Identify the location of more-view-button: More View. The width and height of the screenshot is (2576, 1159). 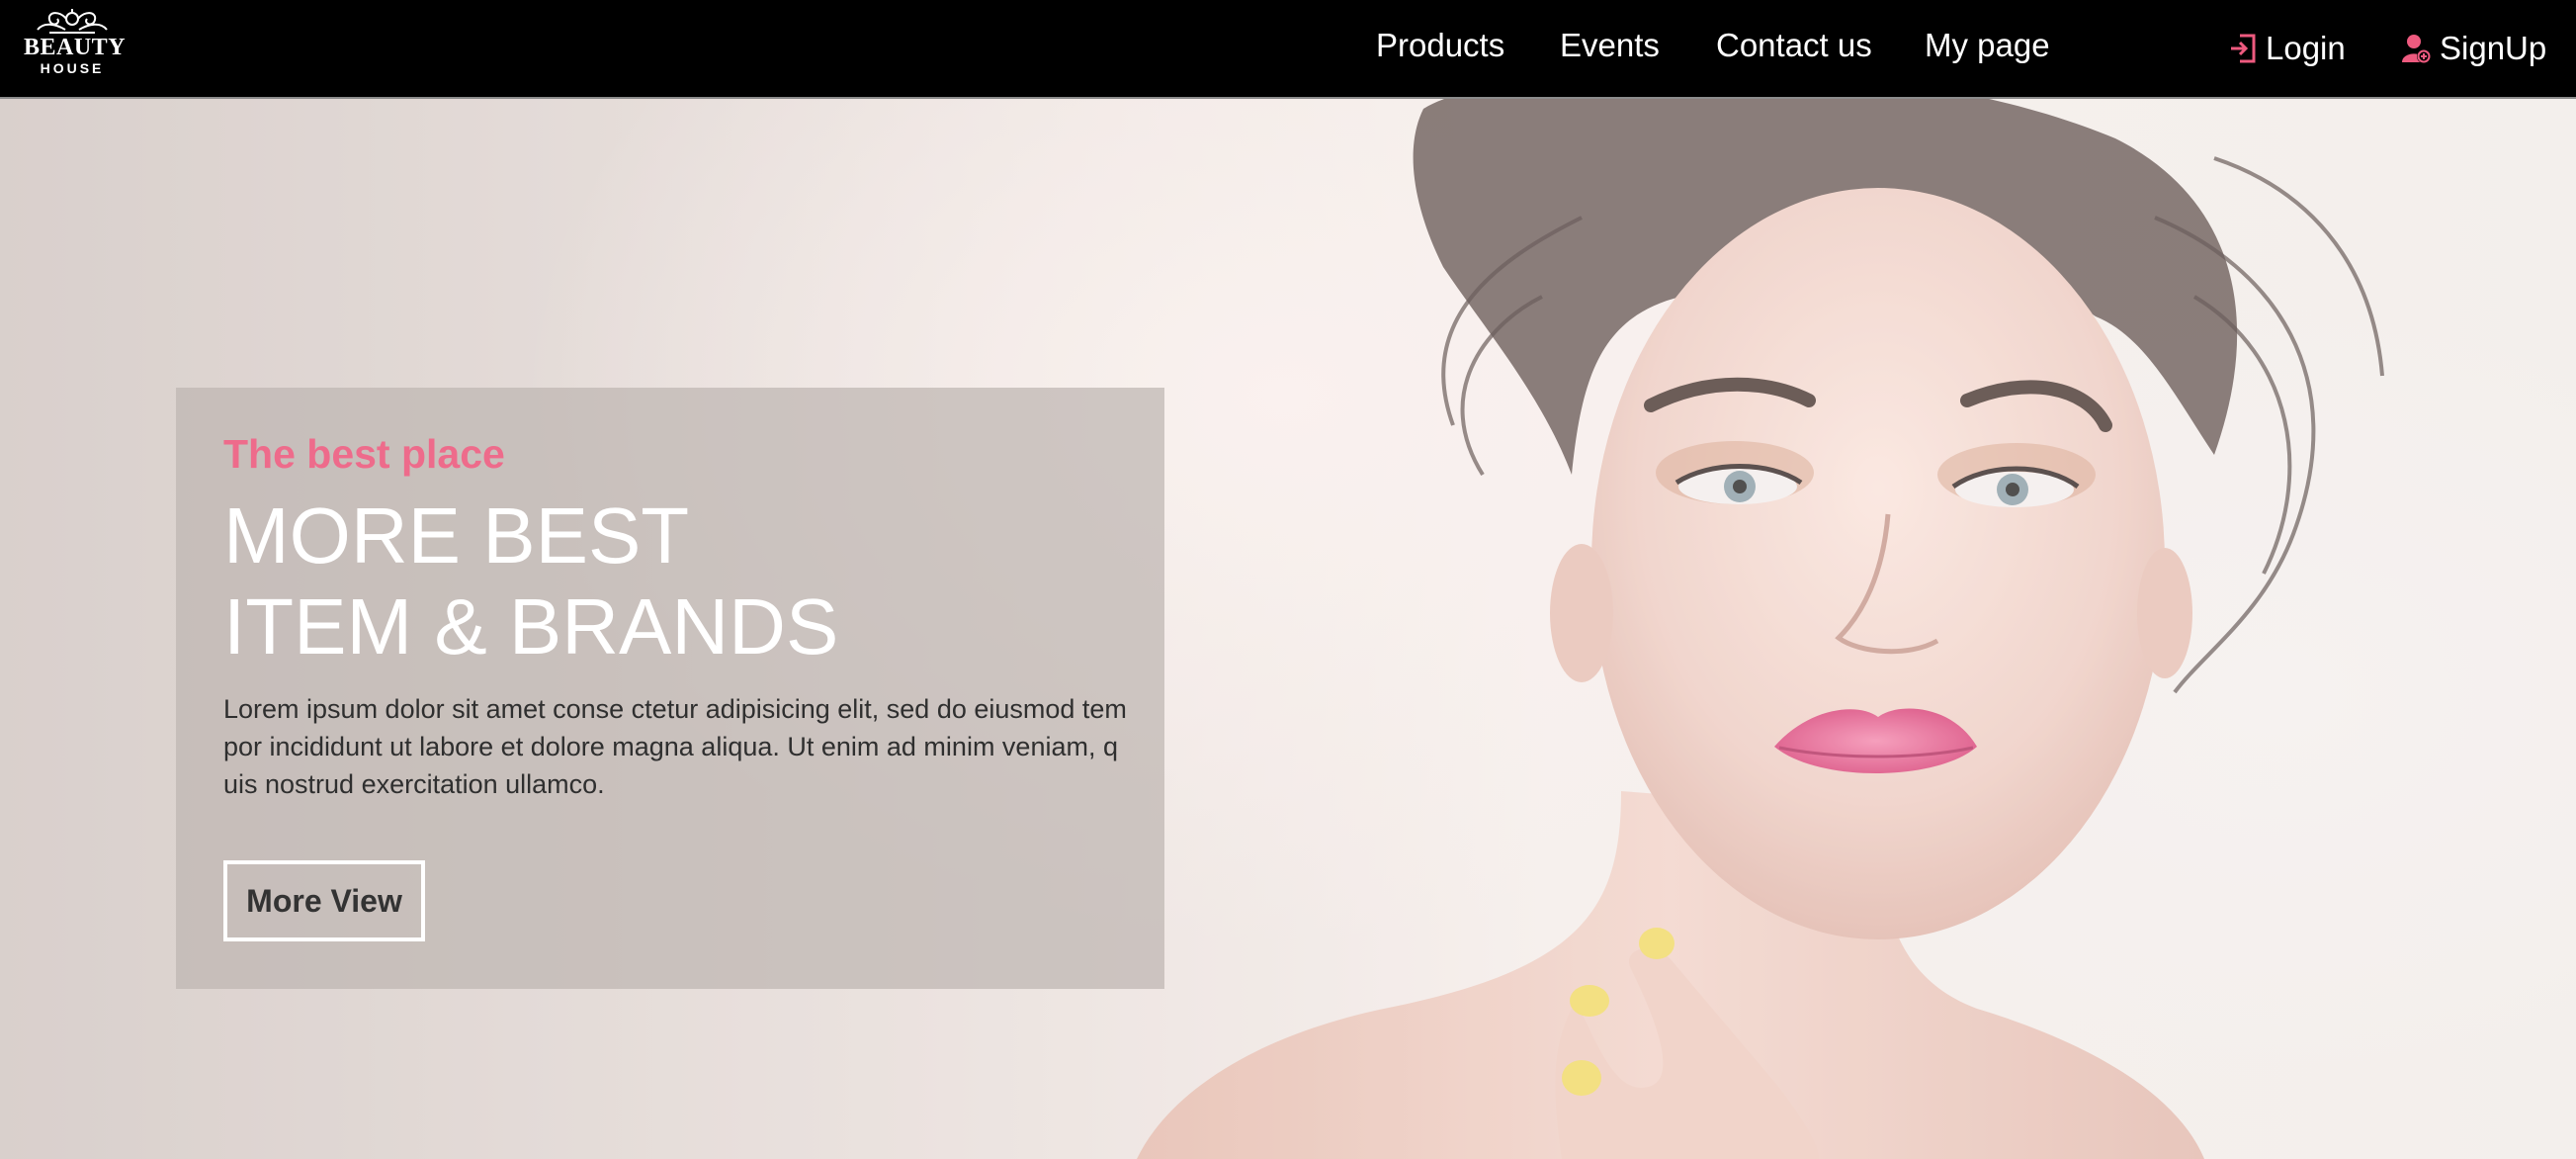
(324, 900).